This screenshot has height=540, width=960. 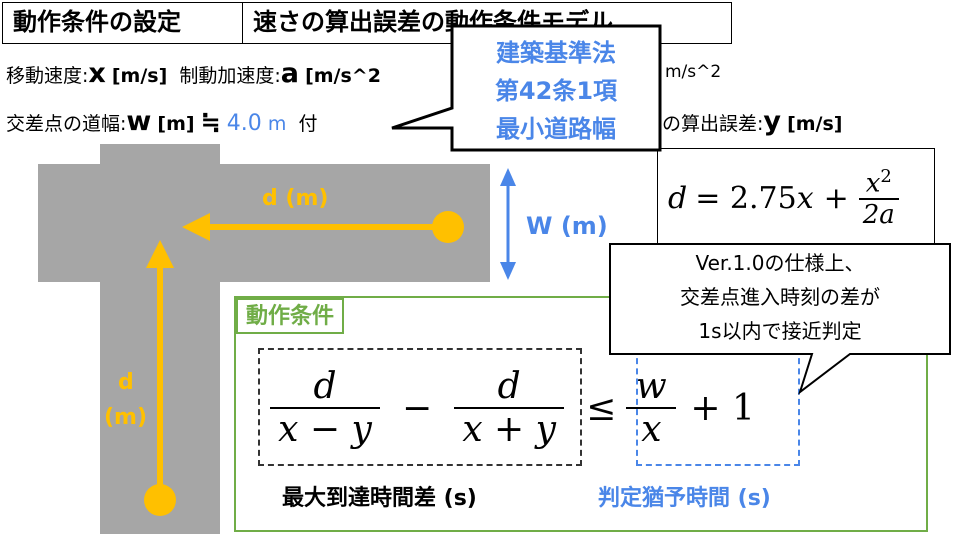 What do you see at coordinates (556, 53) in the screenshot?
I see `law-callout-line-1: 建築基準法` at bounding box center [556, 53].